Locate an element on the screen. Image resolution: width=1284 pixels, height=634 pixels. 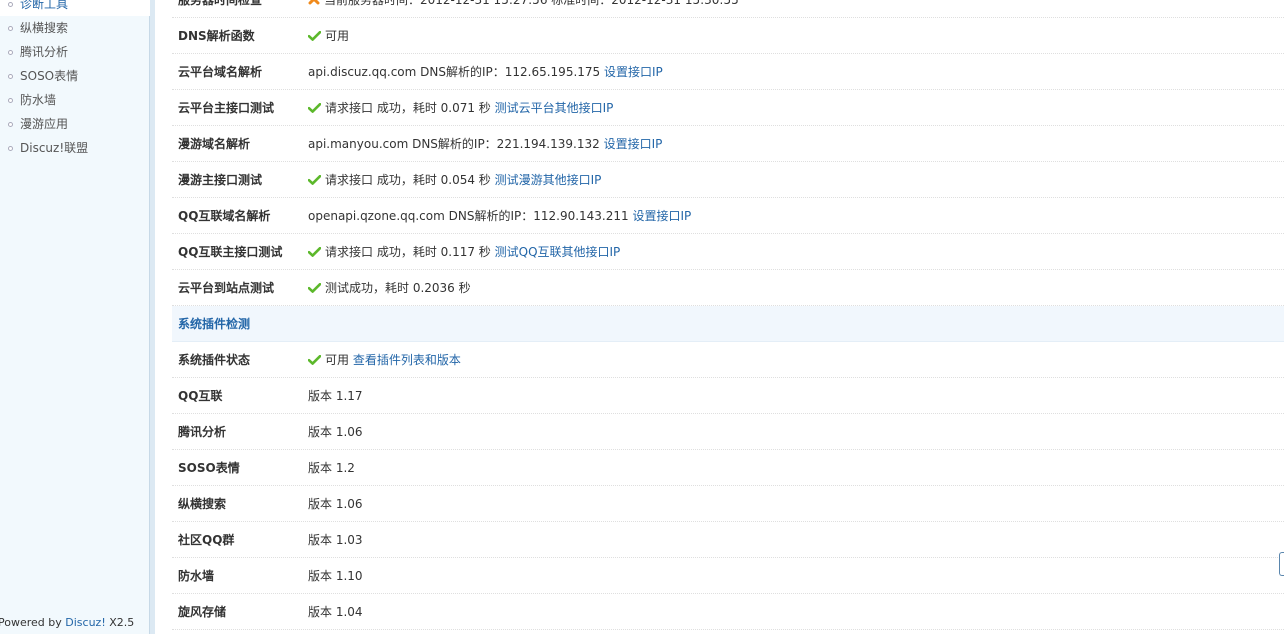
sidebar-item: 漫游应用 is located at coordinates (75, 124).